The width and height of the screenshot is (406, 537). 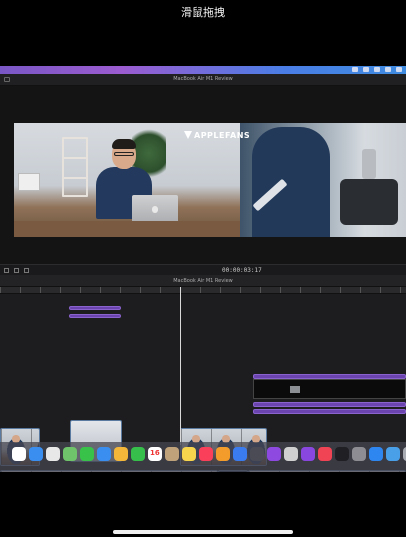 What do you see at coordinates (188, 135) in the screenshot?
I see `brand-logo-icon` at bounding box center [188, 135].